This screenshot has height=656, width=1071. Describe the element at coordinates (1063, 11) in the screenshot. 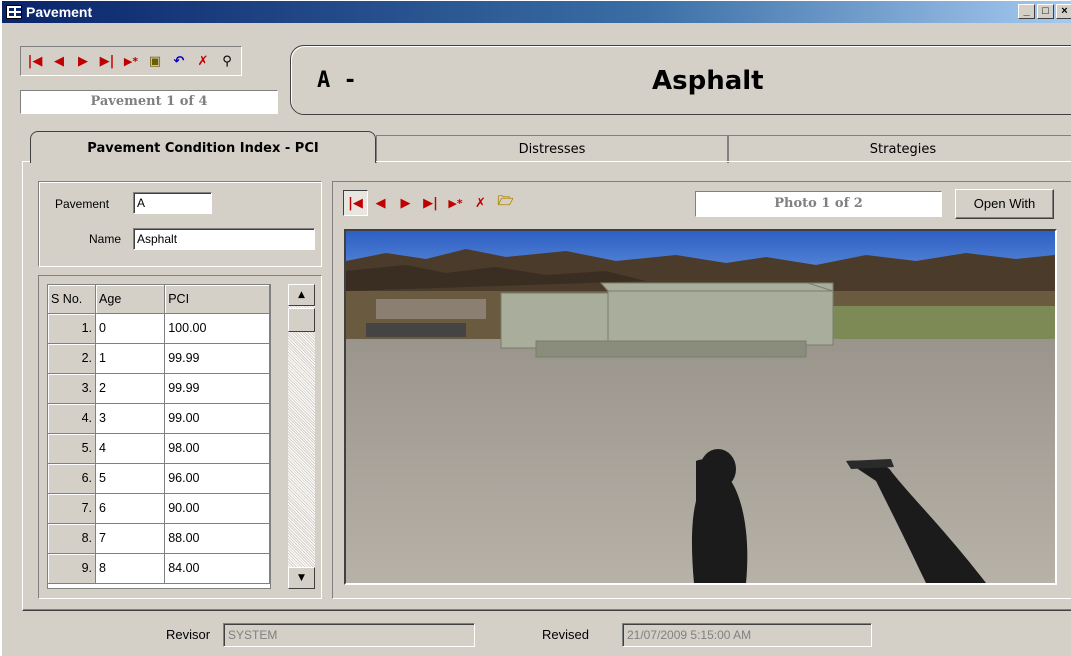

I see `close-button: ×` at that location.